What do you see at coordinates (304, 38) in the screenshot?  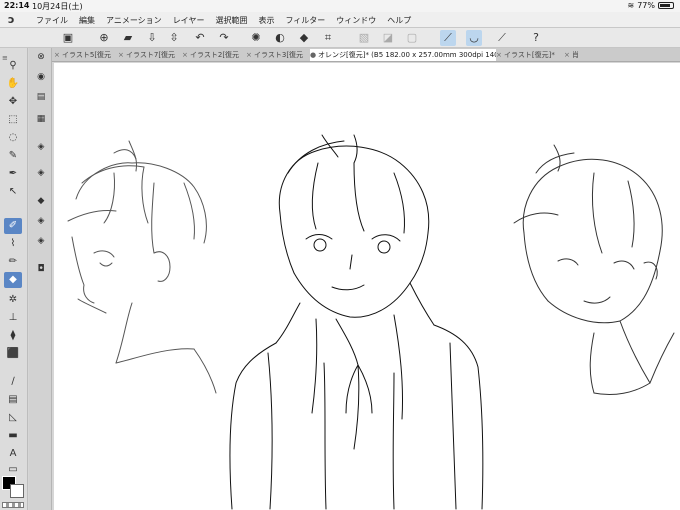 I see `bucket-icon: ◆` at bounding box center [304, 38].